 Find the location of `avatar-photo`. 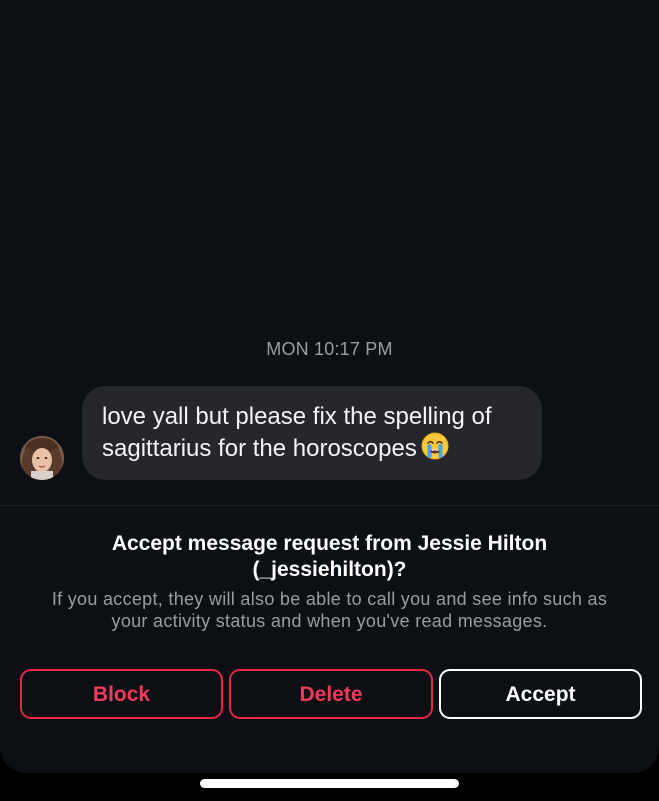

avatar-photo is located at coordinates (42, 458).